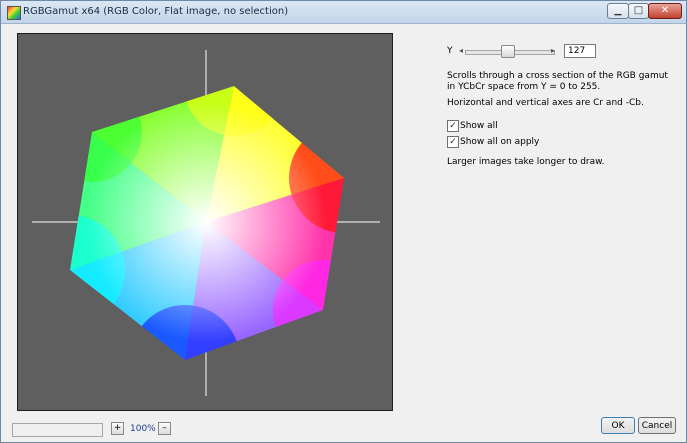  What do you see at coordinates (57, 430) in the screenshot?
I see `progress-bar` at bounding box center [57, 430].